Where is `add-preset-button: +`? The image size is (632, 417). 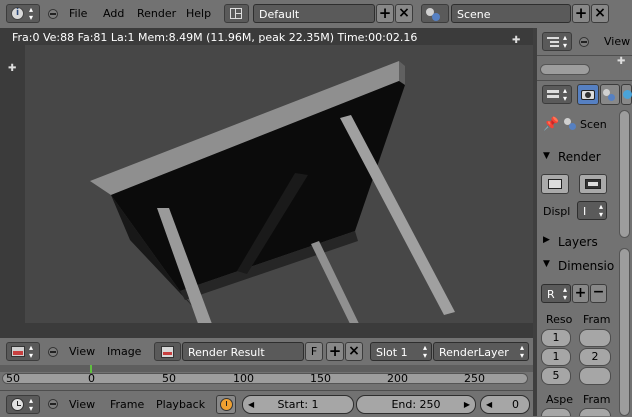
add-preset-button: + is located at coordinates (580, 293).